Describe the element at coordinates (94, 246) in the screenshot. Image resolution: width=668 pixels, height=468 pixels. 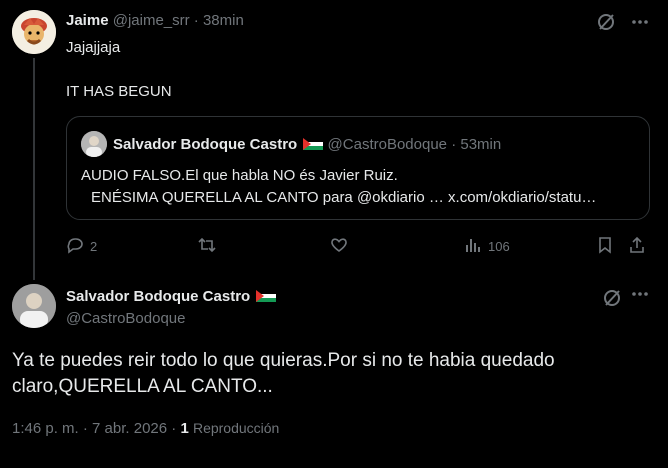
I see `reply-count: 2` at that location.